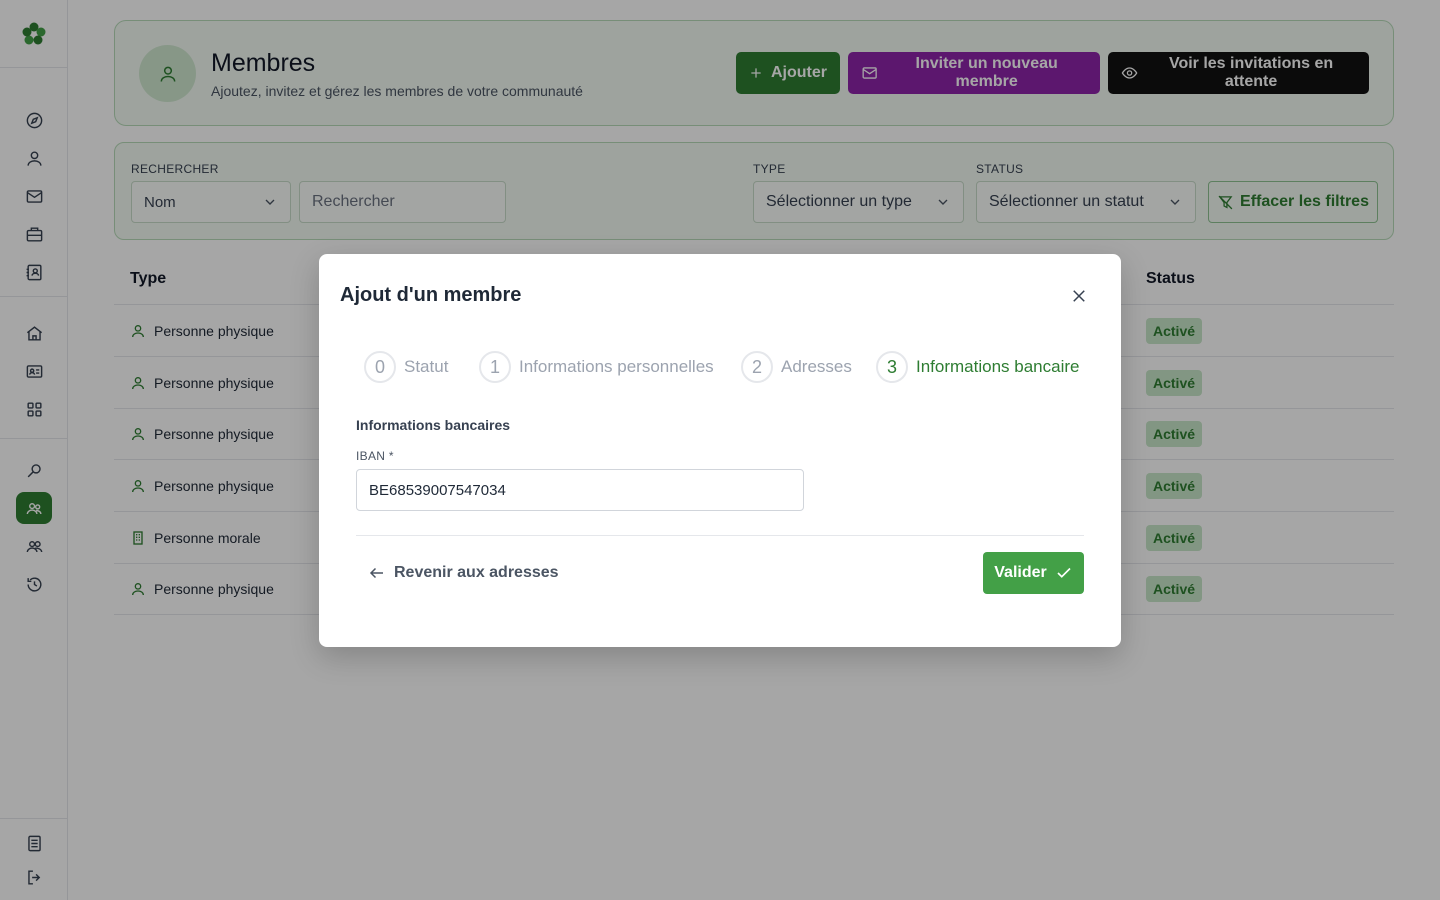 Image resolution: width=1440 pixels, height=900 pixels. What do you see at coordinates (998, 366) in the screenshot?
I see `step-label: Informations bancaire` at bounding box center [998, 366].